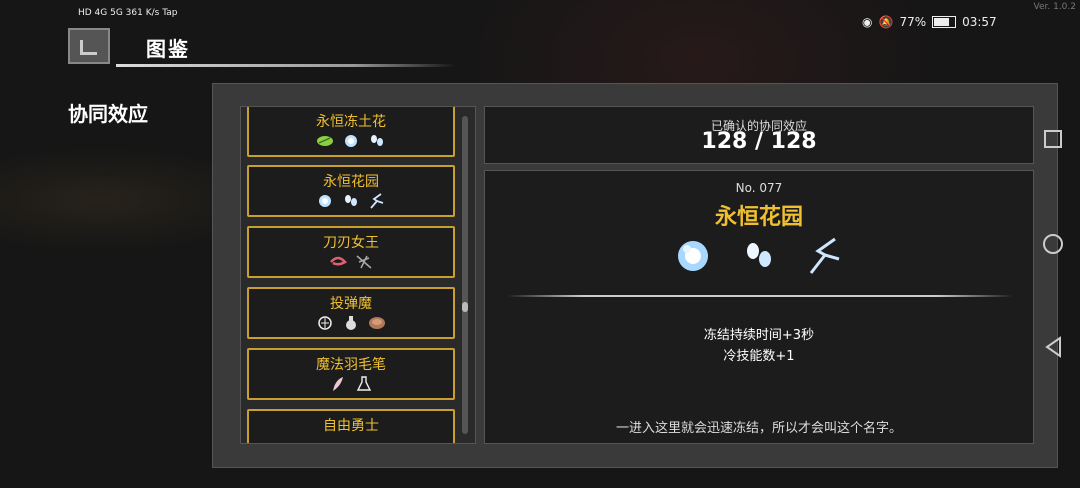  Describe the element at coordinates (351, 313) in the screenshot. I see `list-item: 投弹魔` at that location.